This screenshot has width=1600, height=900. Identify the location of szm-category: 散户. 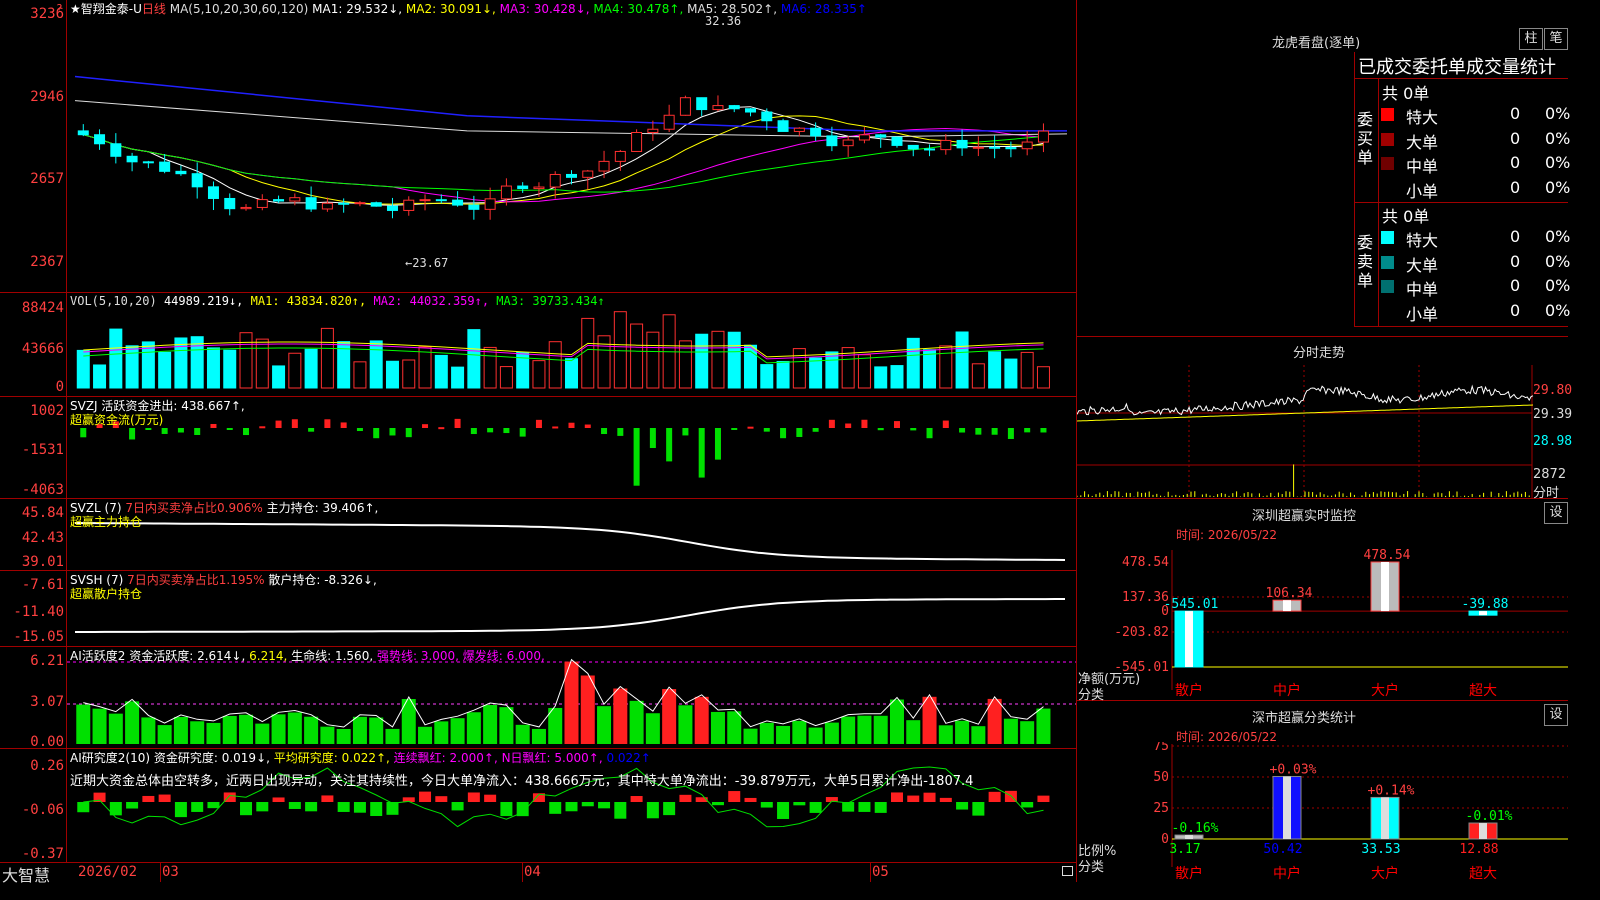
(1189, 690).